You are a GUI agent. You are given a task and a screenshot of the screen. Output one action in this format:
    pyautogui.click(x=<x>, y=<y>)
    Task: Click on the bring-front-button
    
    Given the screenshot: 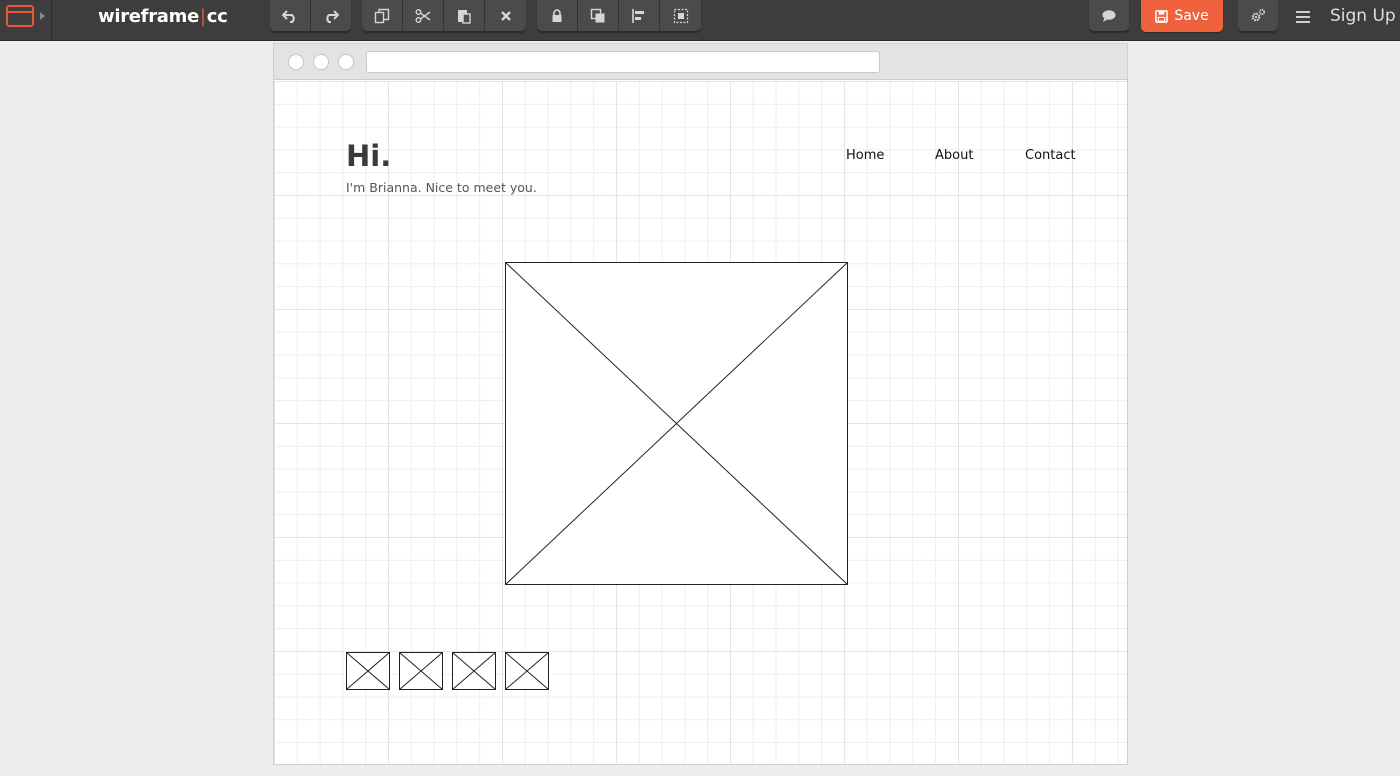 What is the action you would take?
    pyautogui.click(x=598, y=16)
    